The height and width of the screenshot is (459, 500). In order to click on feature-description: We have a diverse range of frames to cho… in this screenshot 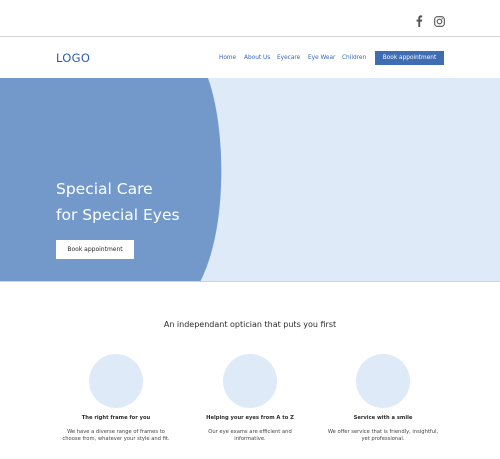, I will do `click(116, 436)`.